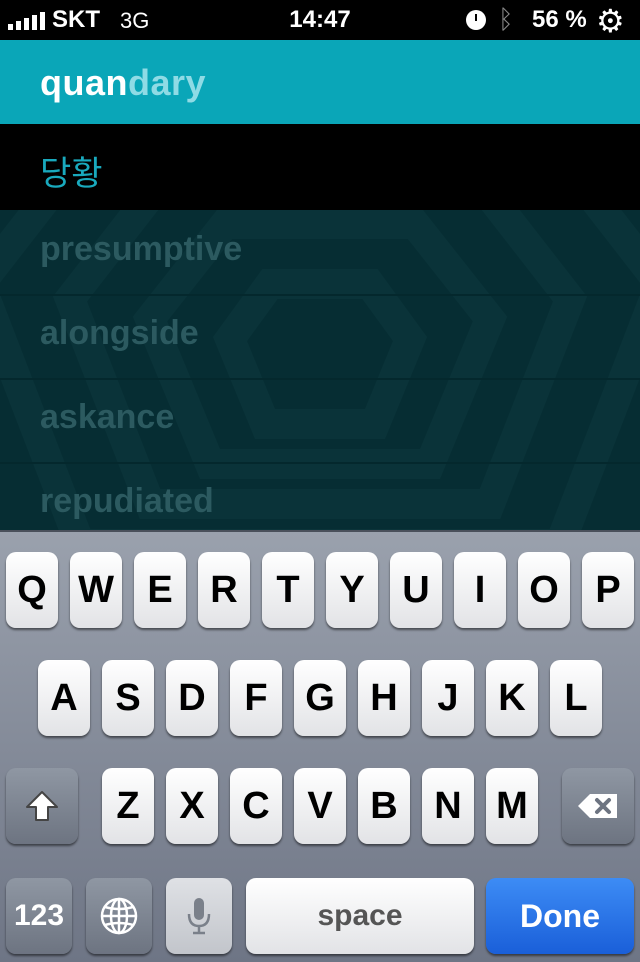  Describe the element at coordinates (512, 806) in the screenshot. I see `key-m: M` at that location.